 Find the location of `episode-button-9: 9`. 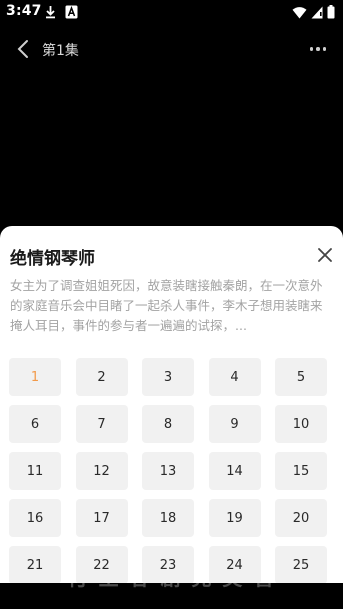

episode-button-9: 9 is located at coordinates (234, 424).